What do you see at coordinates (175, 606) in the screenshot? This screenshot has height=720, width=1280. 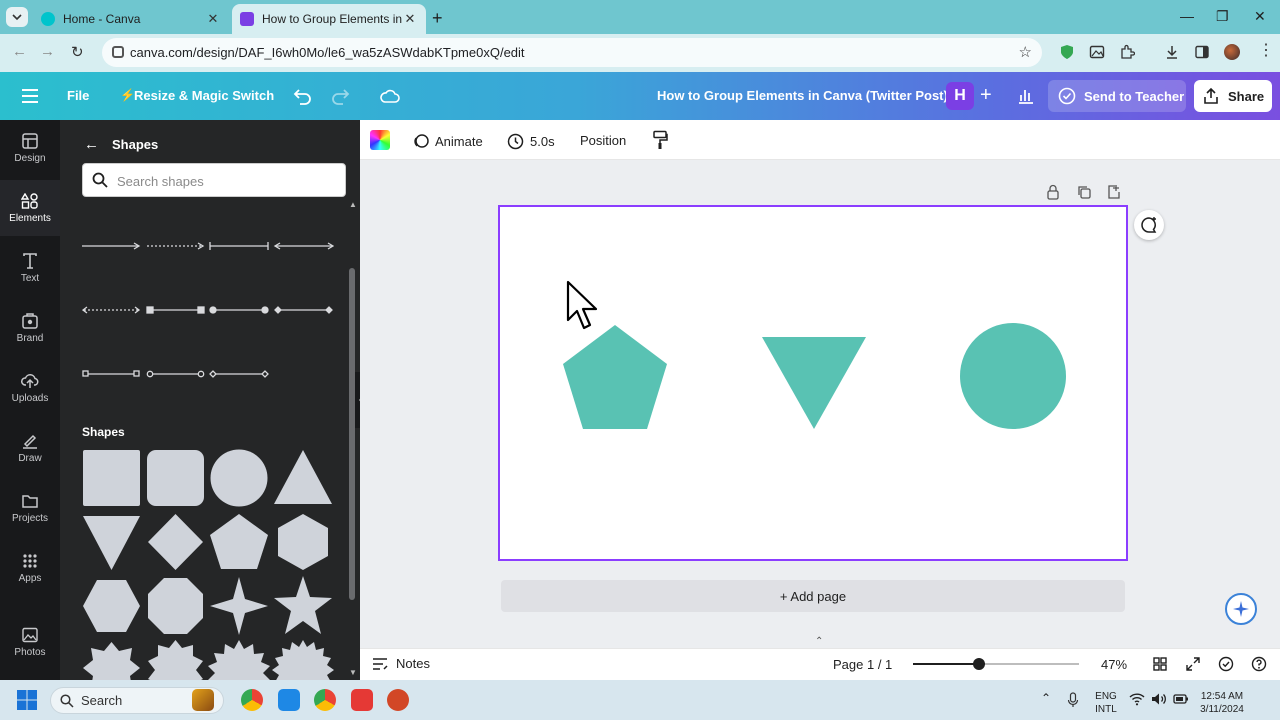 I see `shape-octagon` at bounding box center [175, 606].